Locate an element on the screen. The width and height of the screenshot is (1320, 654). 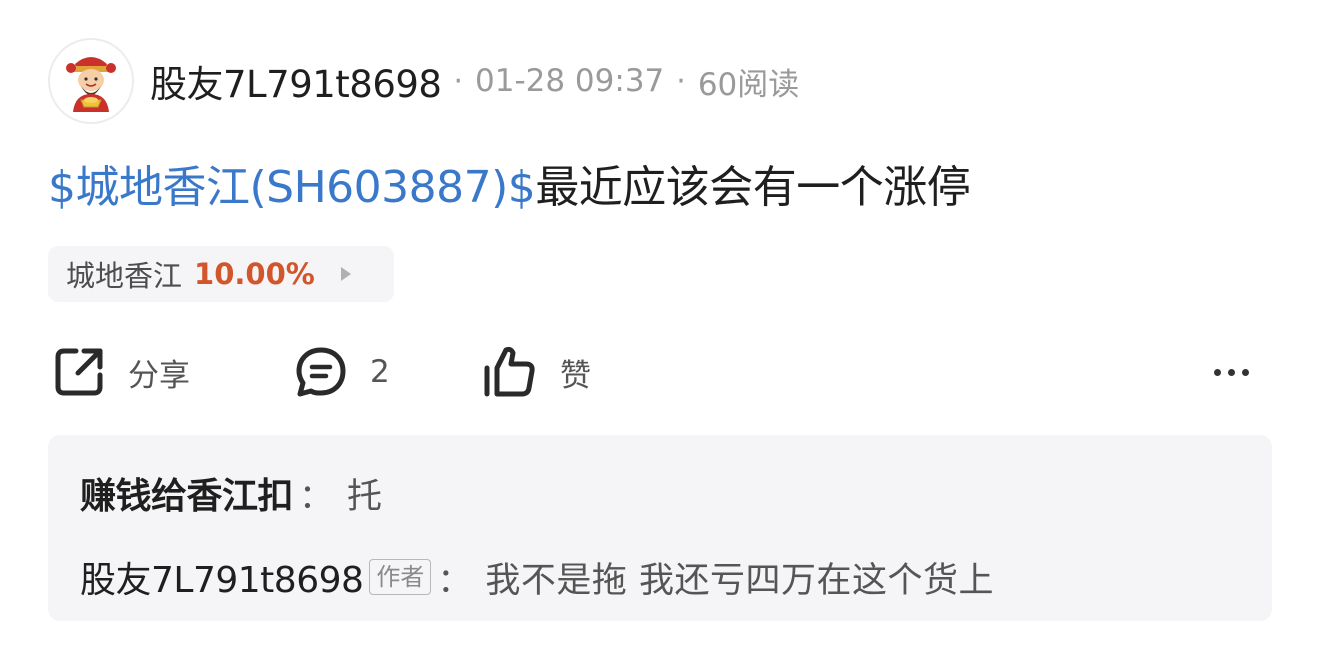
fortune-god-avatar-icon is located at coordinates (91, 84).